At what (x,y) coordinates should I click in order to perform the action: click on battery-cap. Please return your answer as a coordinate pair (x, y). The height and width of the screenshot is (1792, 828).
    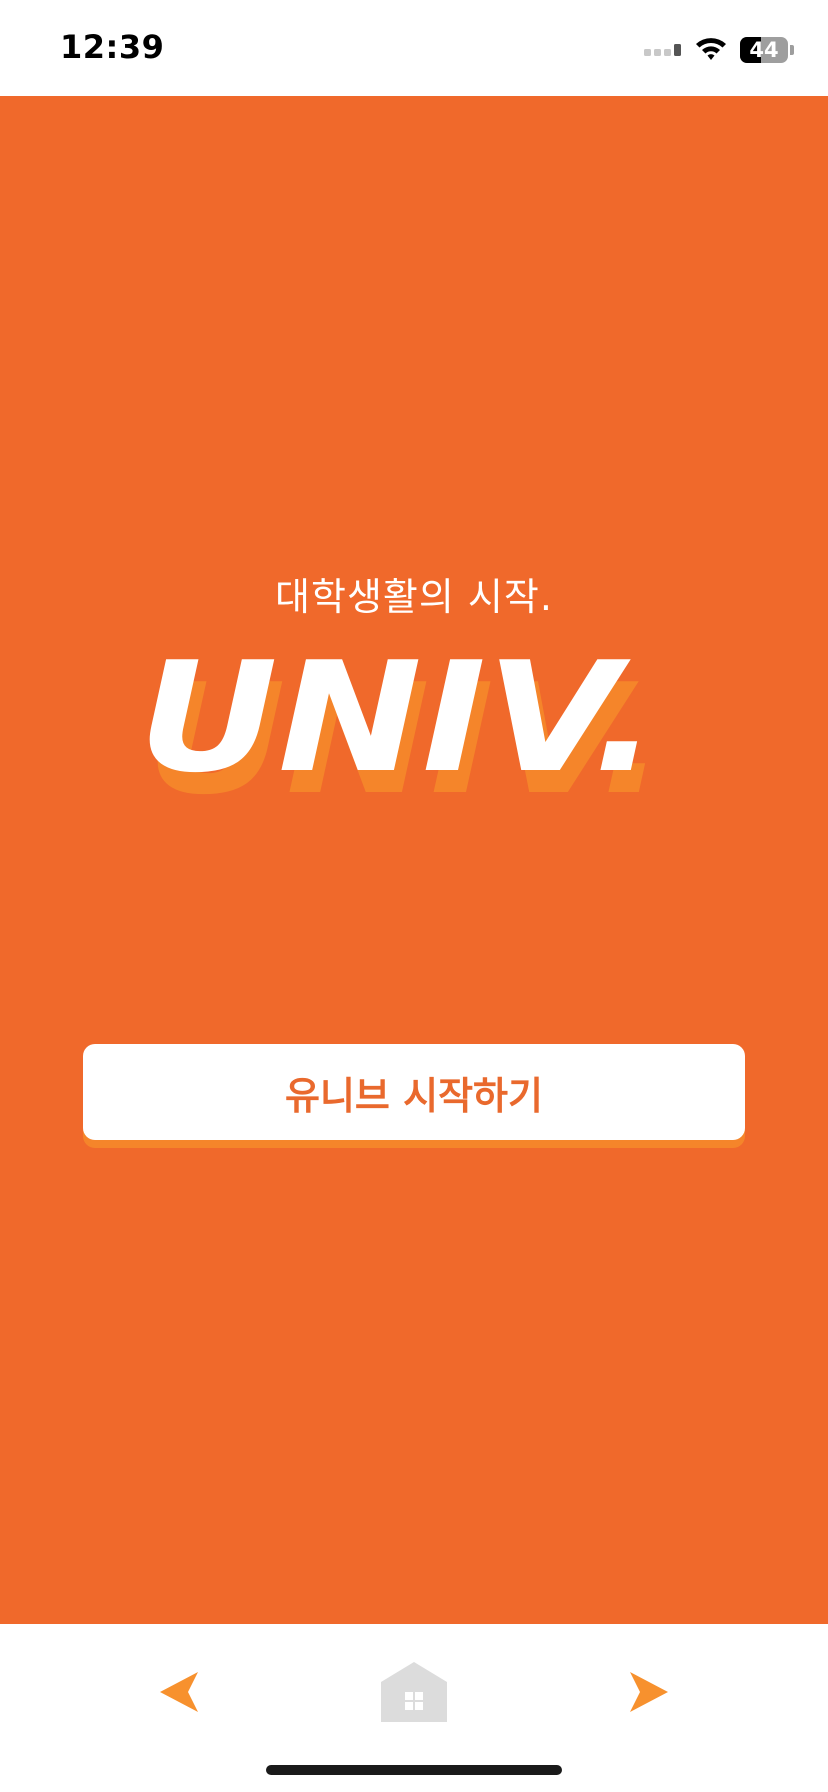
    Looking at the image, I should click on (792, 50).